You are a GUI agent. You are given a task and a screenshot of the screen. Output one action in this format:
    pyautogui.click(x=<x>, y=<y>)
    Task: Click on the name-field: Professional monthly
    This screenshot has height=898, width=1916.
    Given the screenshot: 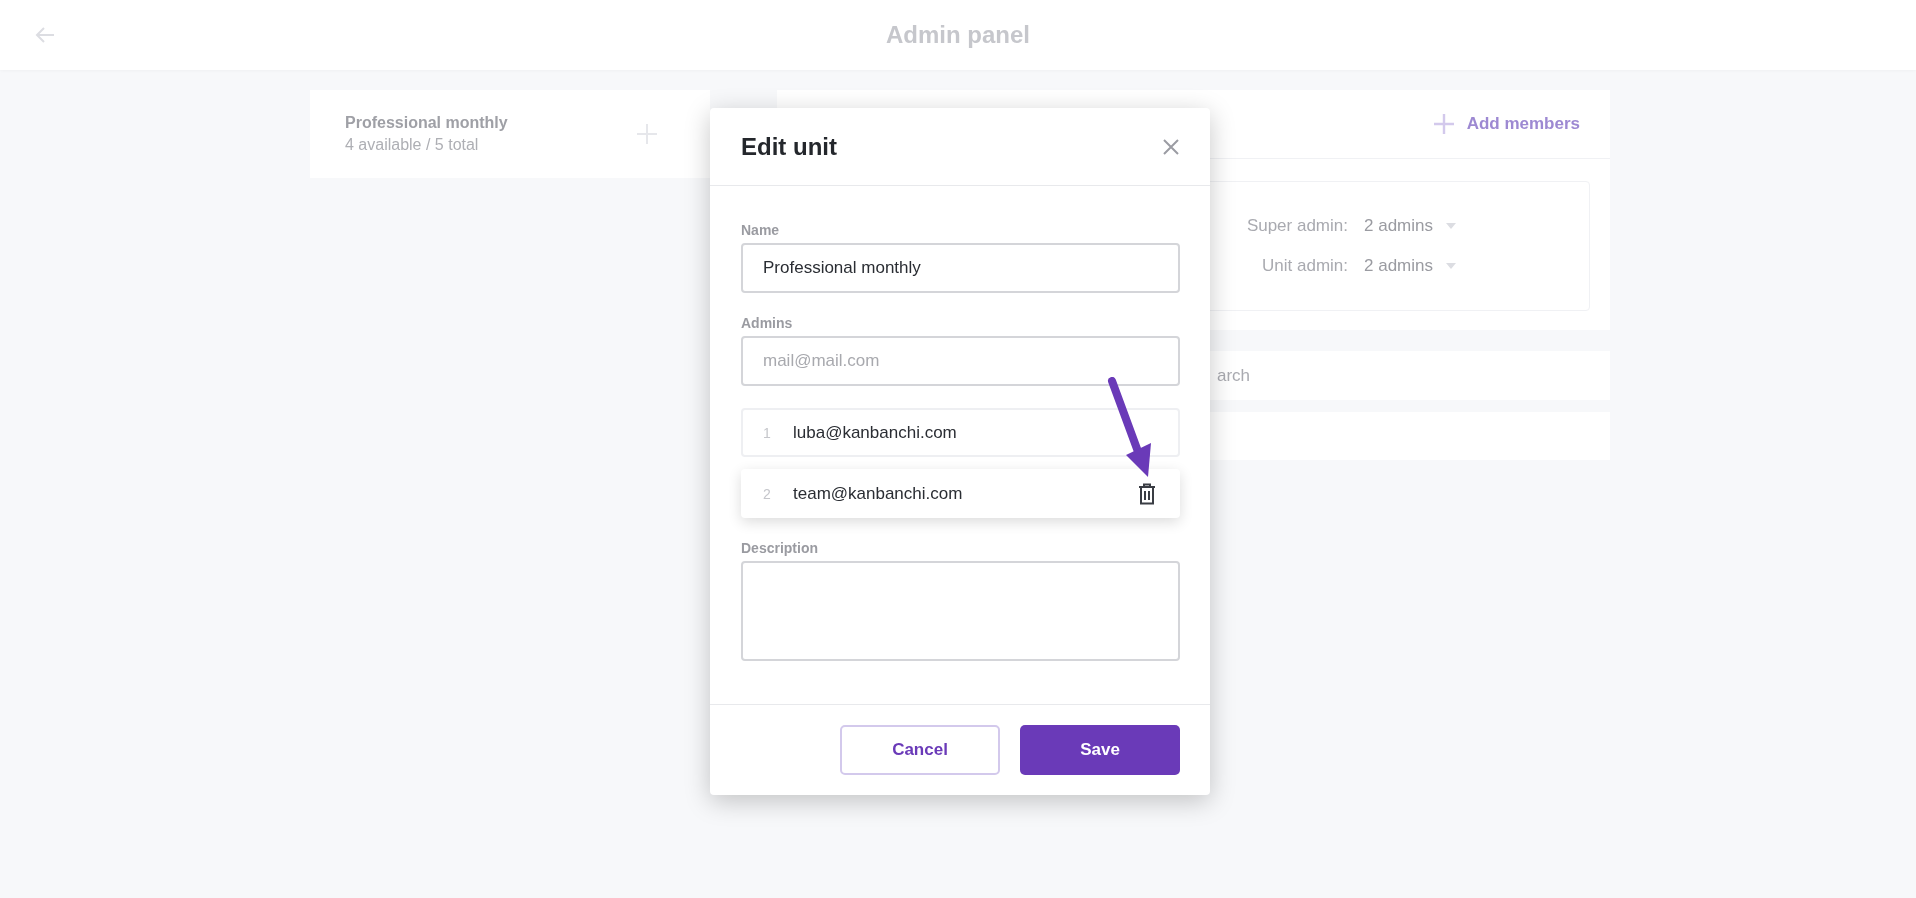 What is the action you would take?
    pyautogui.click(x=960, y=268)
    